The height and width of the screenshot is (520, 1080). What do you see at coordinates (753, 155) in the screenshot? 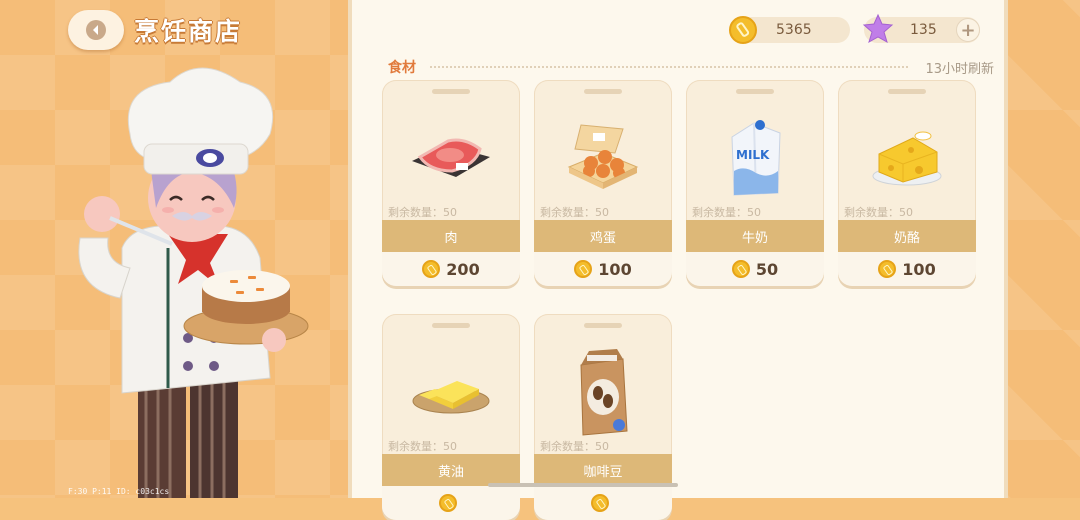
I see `svg-text: MILK` at bounding box center [753, 155].